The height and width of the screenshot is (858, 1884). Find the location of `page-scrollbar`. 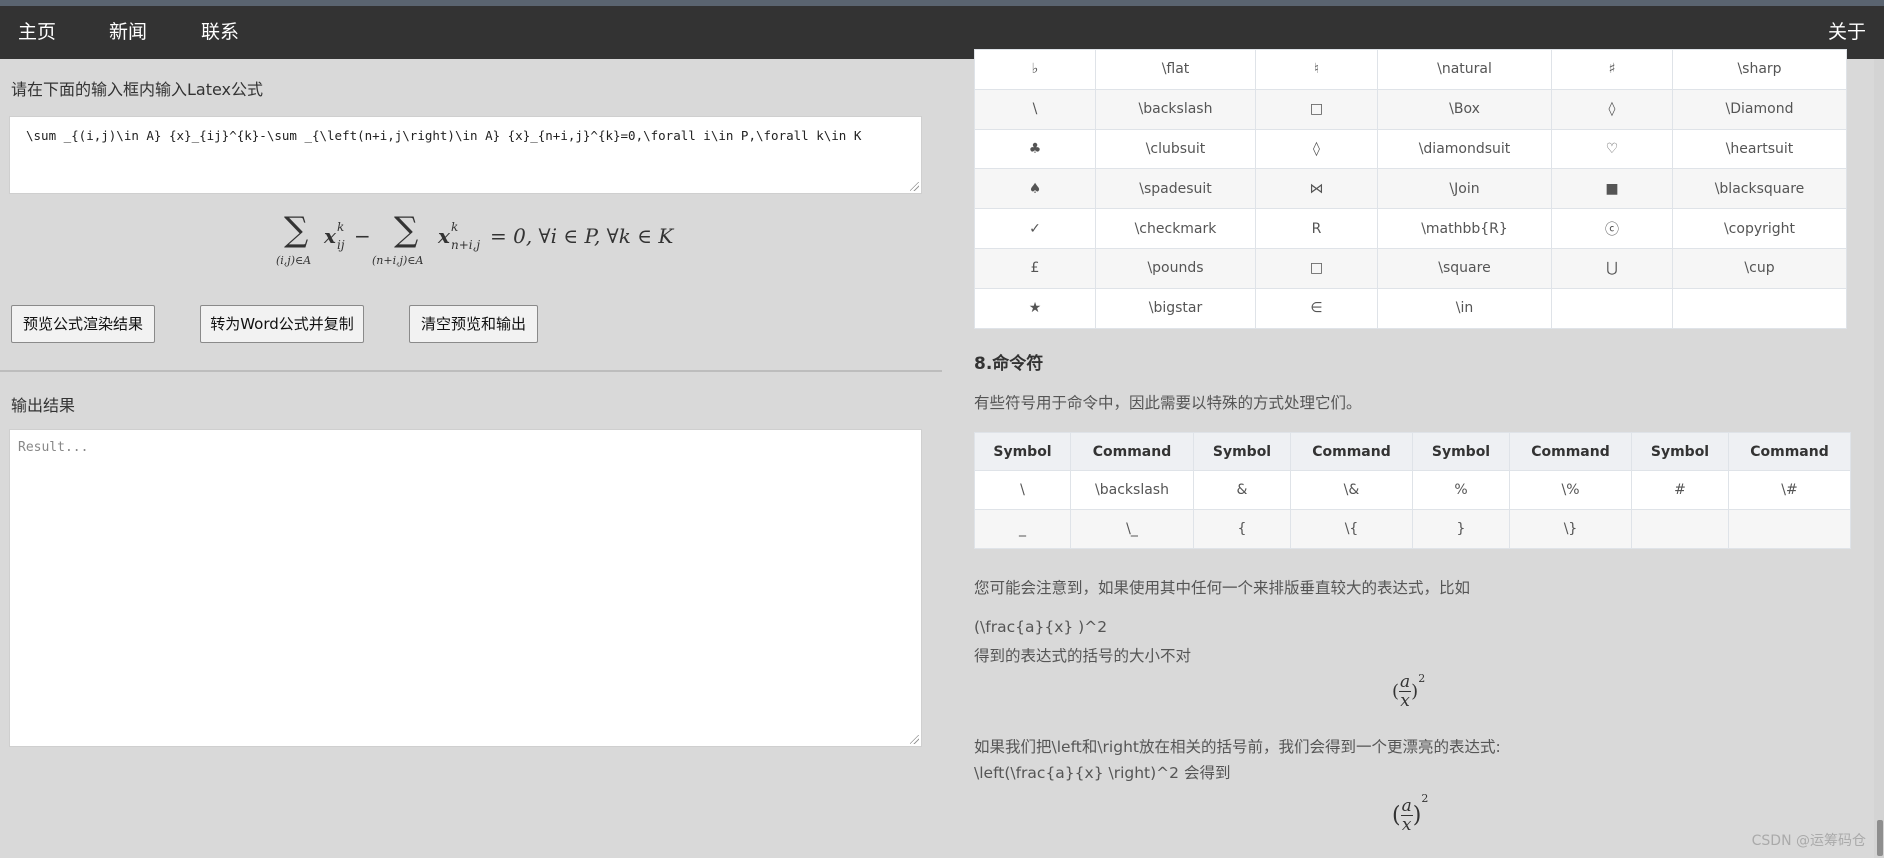

page-scrollbar is located at coordinates (1879, 458).